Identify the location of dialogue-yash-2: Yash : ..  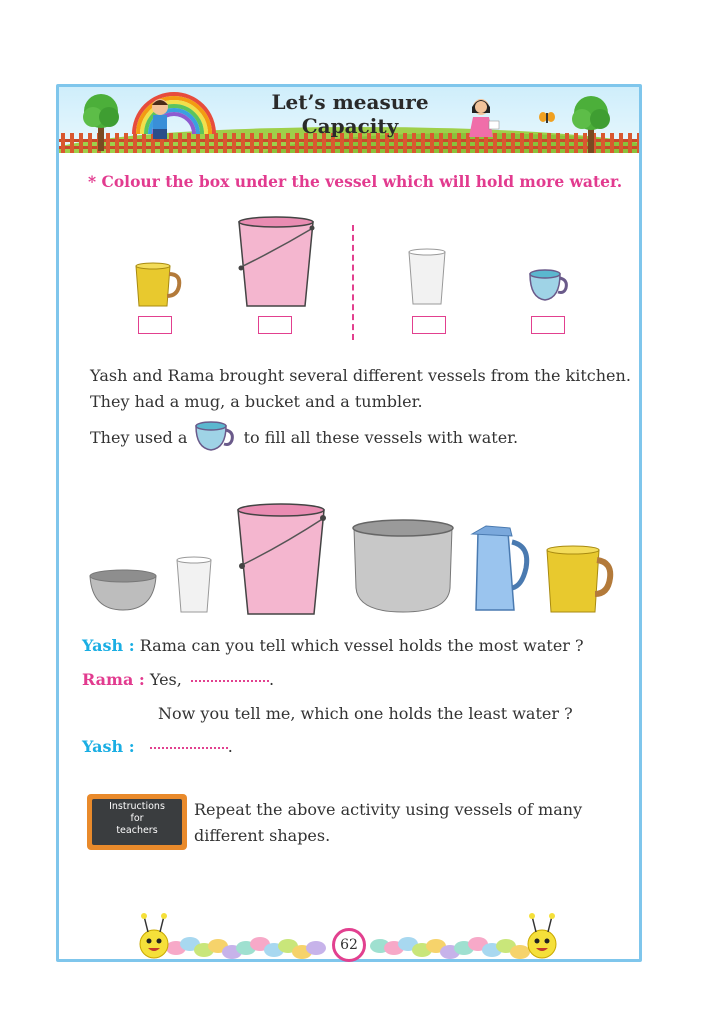
(157, 746).